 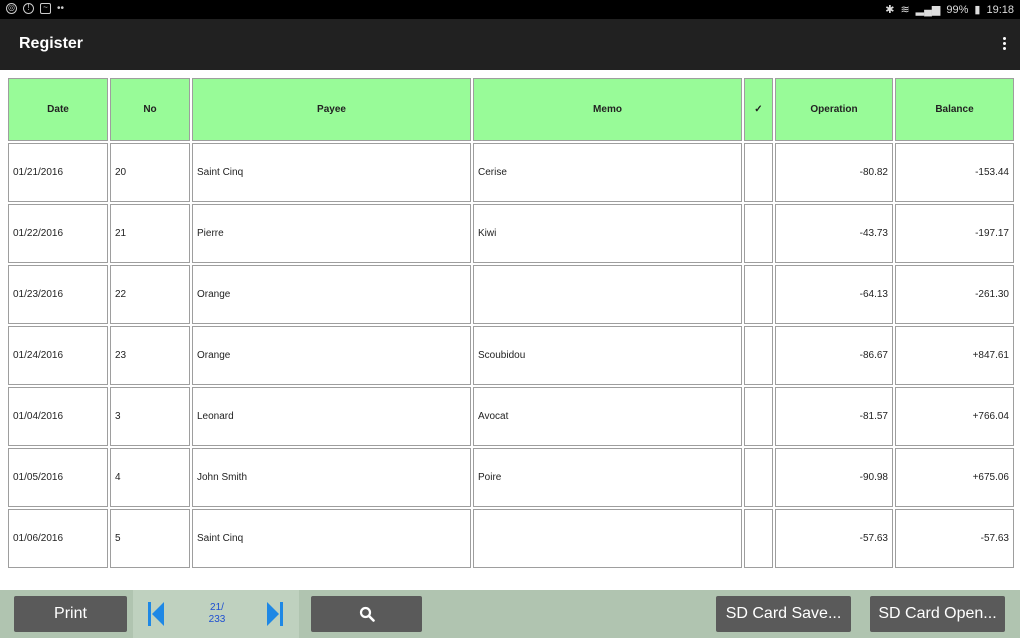 I want to click on cell-no: 20, so click(x=150, y=172).